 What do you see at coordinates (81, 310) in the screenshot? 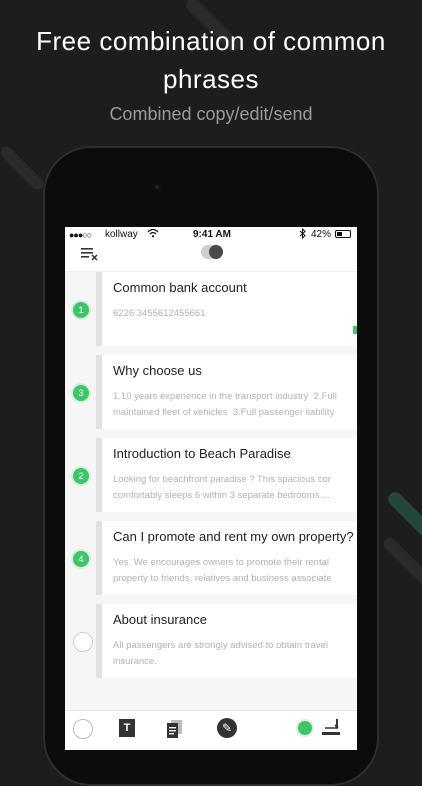
I see `selection-order-badge: 1` at bounding box center [81, 310].